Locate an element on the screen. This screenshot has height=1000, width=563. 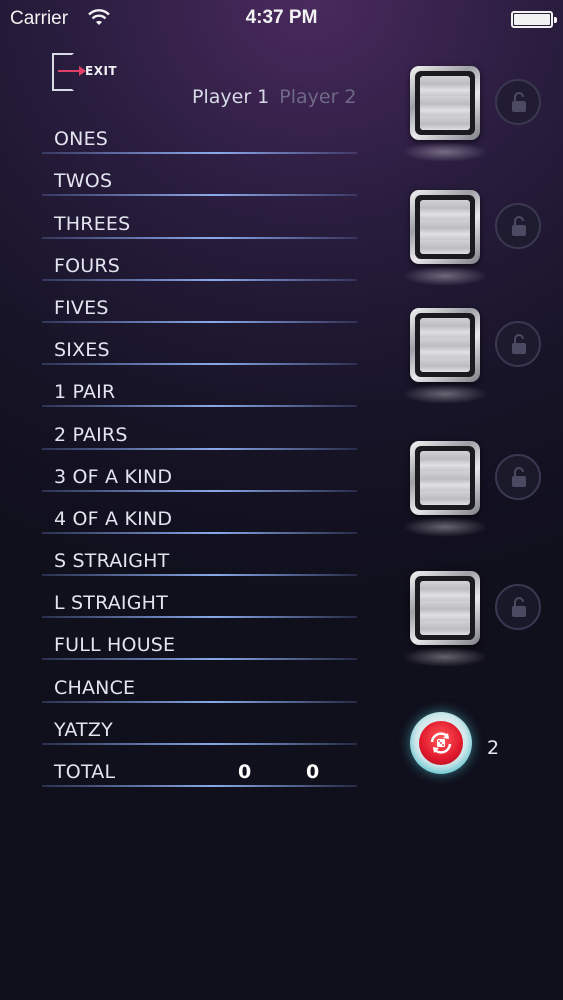
score-row-twos: TWOS is located at coordinates (202, 175).